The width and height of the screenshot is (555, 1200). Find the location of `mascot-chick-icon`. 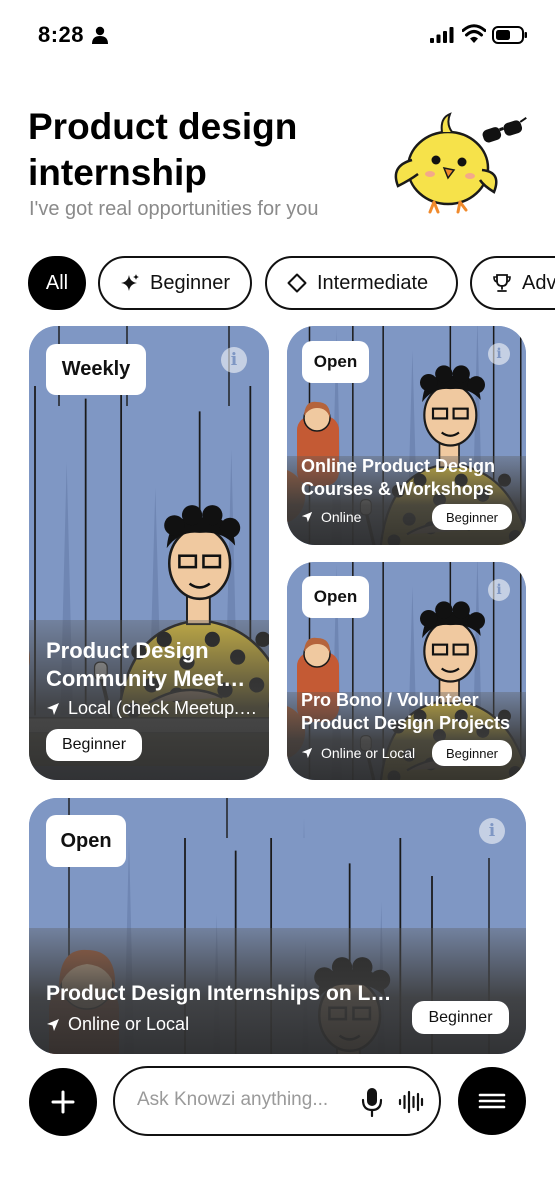

mascot-chick-icon is located at coordinates (460, 163).